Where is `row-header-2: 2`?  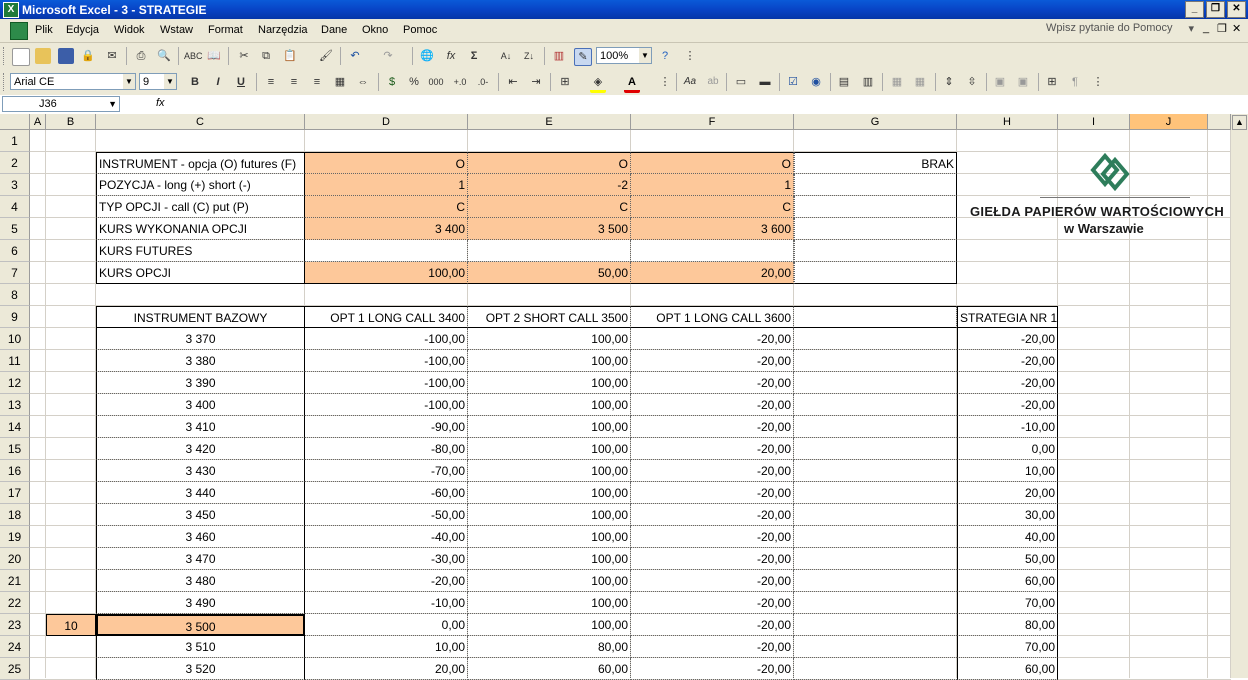 row-header-2: 2 is located at coordinates (15, 163).